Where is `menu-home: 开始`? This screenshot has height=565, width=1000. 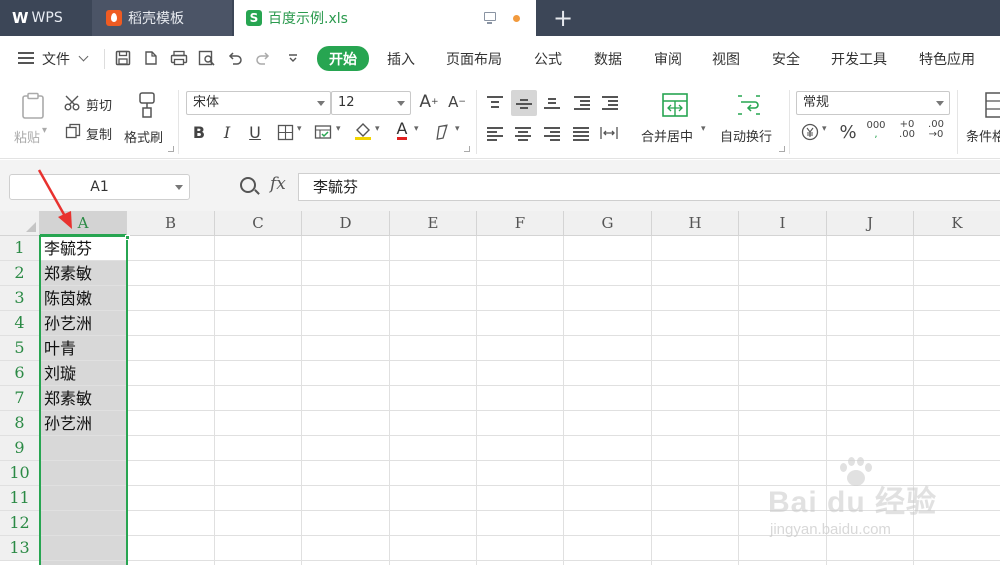
menu-home: 开始 is located at coordinates (343, 58).